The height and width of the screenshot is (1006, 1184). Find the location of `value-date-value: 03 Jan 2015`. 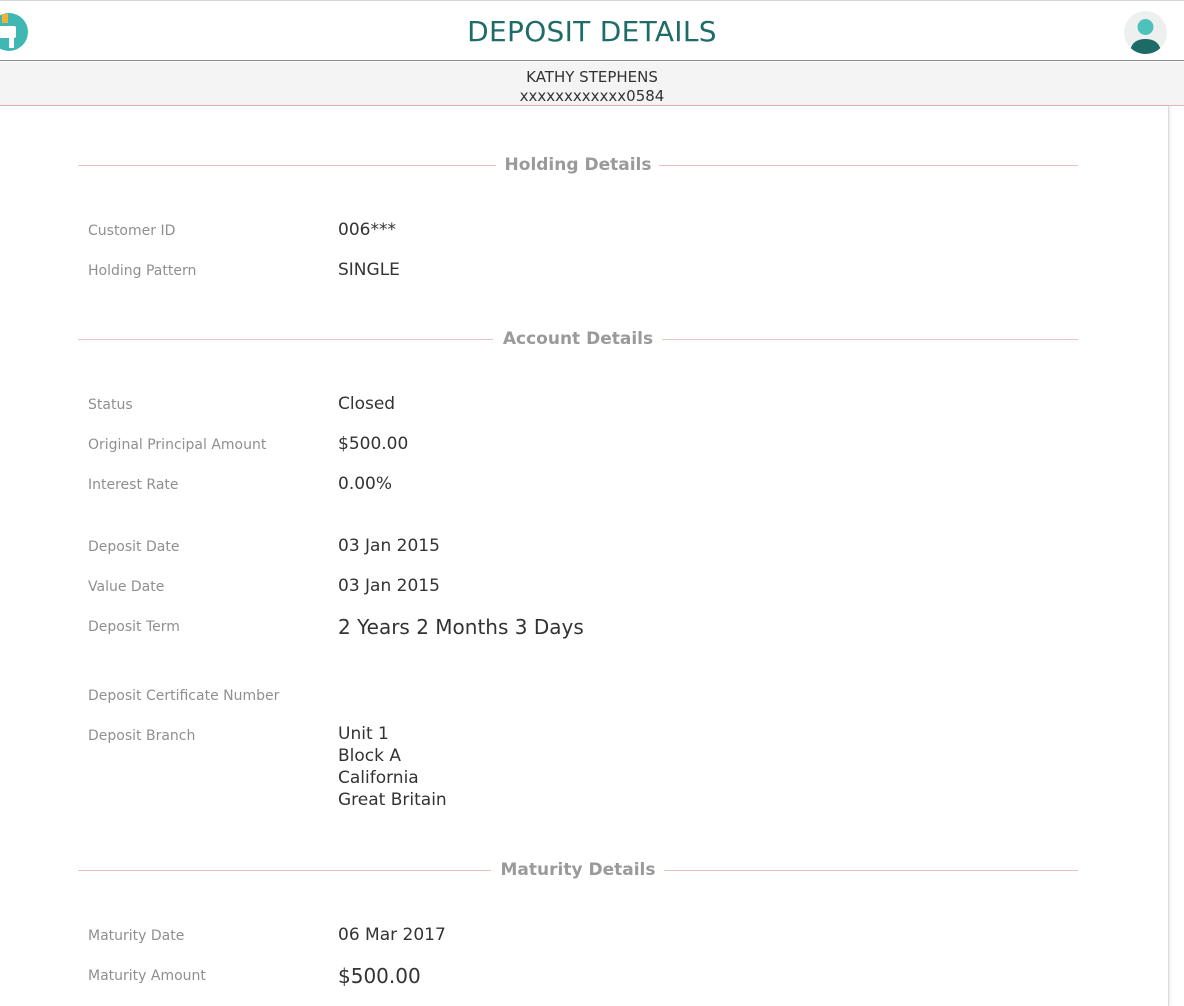

value-date-value: 03 Jan 2015 is located at coordinates (389, 586).